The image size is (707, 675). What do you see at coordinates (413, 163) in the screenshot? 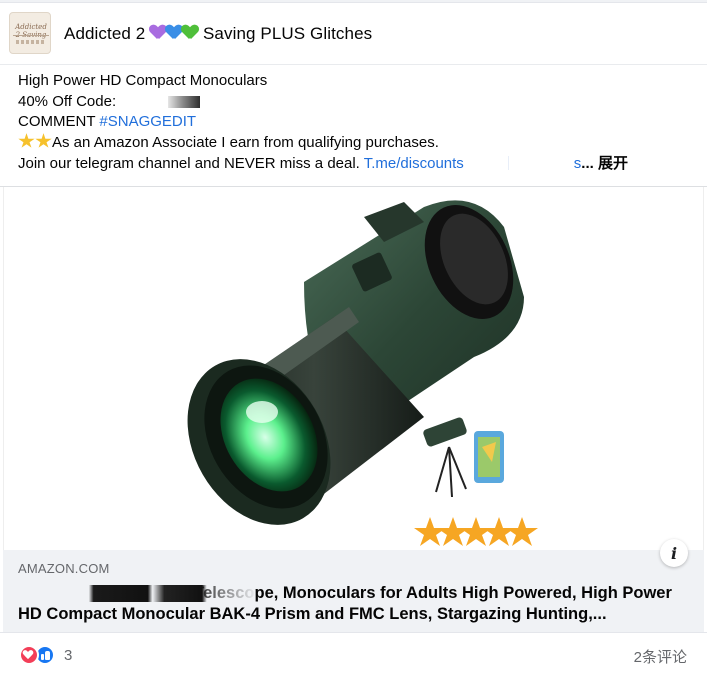
I see `telegram-link-start: T.me/discounts` at bounding box center [413, 163].